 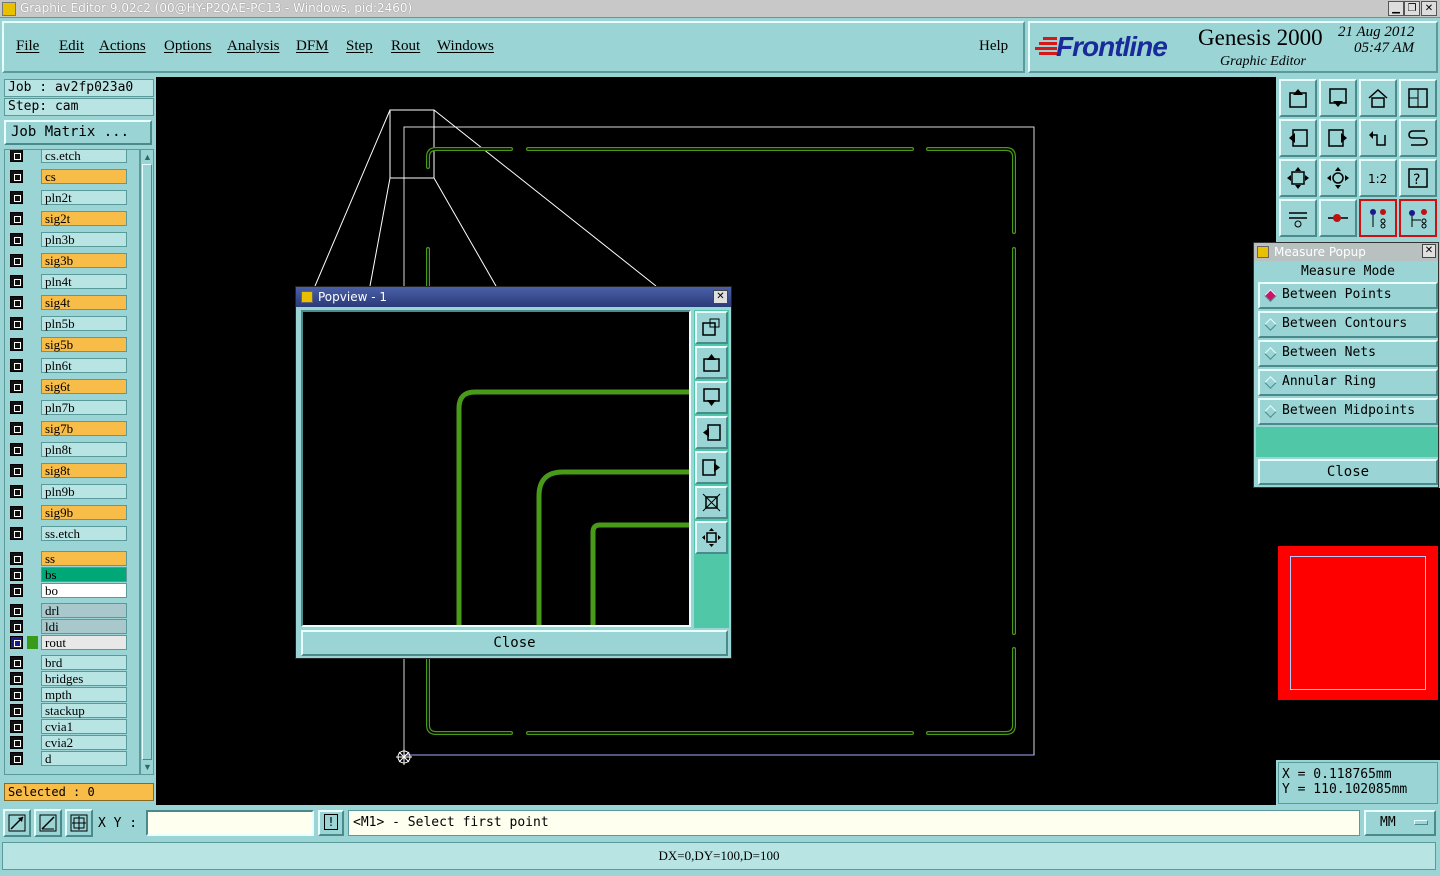 What do you see at coordinates (84, 428) in the screenshot?
I see `layer-name: sig7b` at bounding box center [84, 428].